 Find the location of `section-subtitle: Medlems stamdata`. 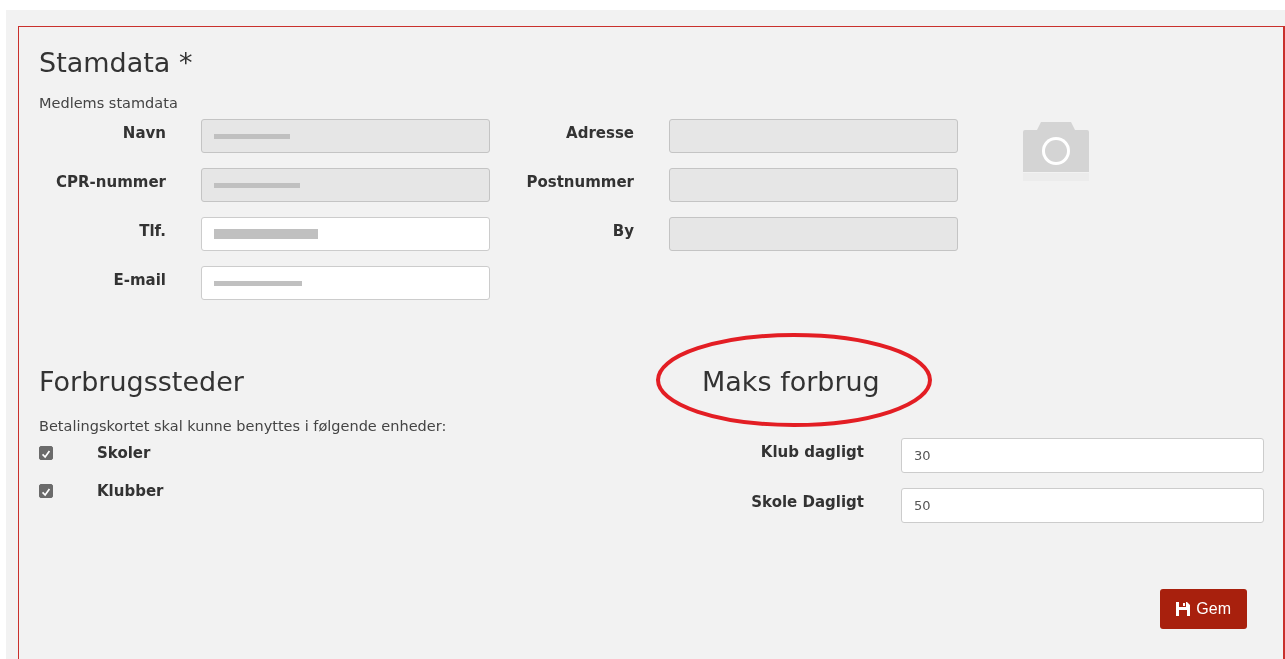

section-subtitle: Medlems stamdata is located at coordinates (109, 103).